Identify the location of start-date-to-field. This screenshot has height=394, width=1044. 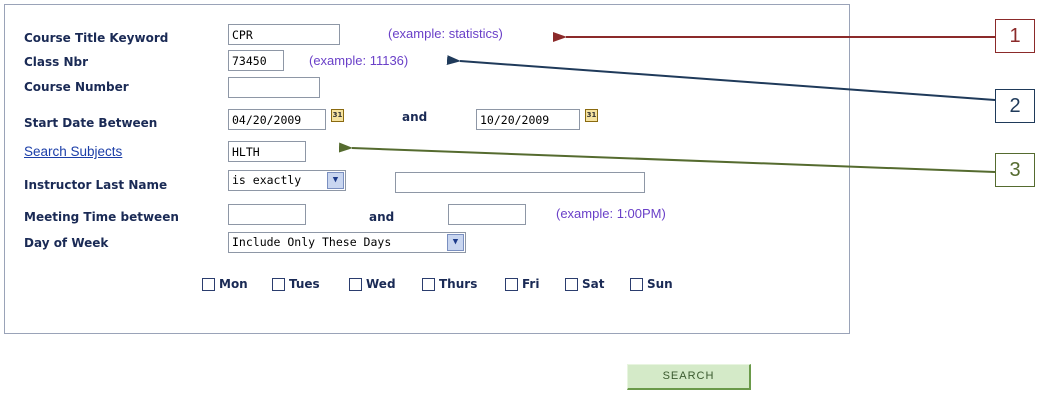
(528, 119).